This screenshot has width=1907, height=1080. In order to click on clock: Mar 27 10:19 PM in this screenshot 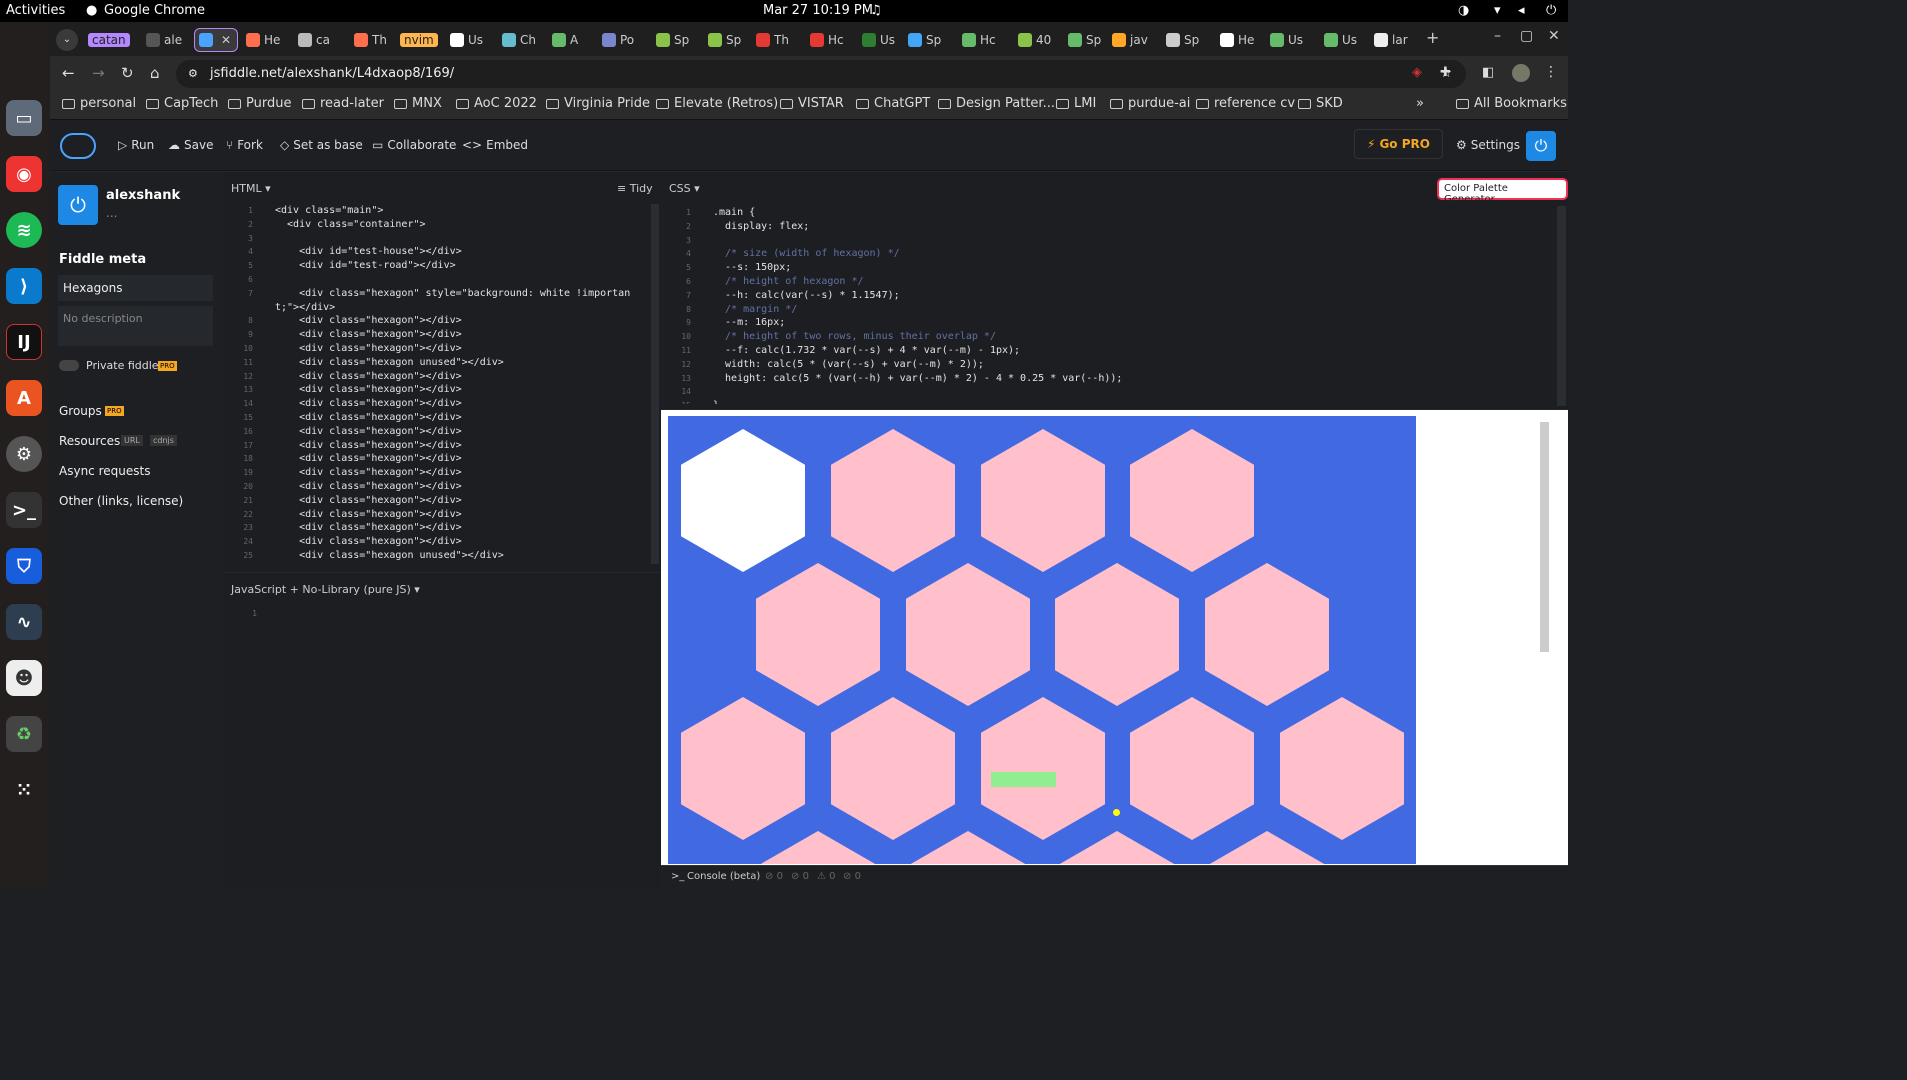, I will do `click(818, 10)`.